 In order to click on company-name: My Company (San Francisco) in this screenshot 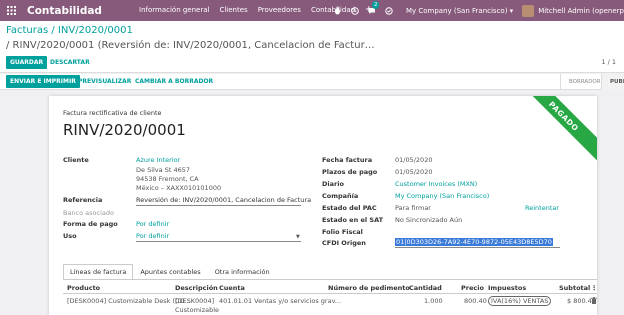, I will do `click(456, 10)`.